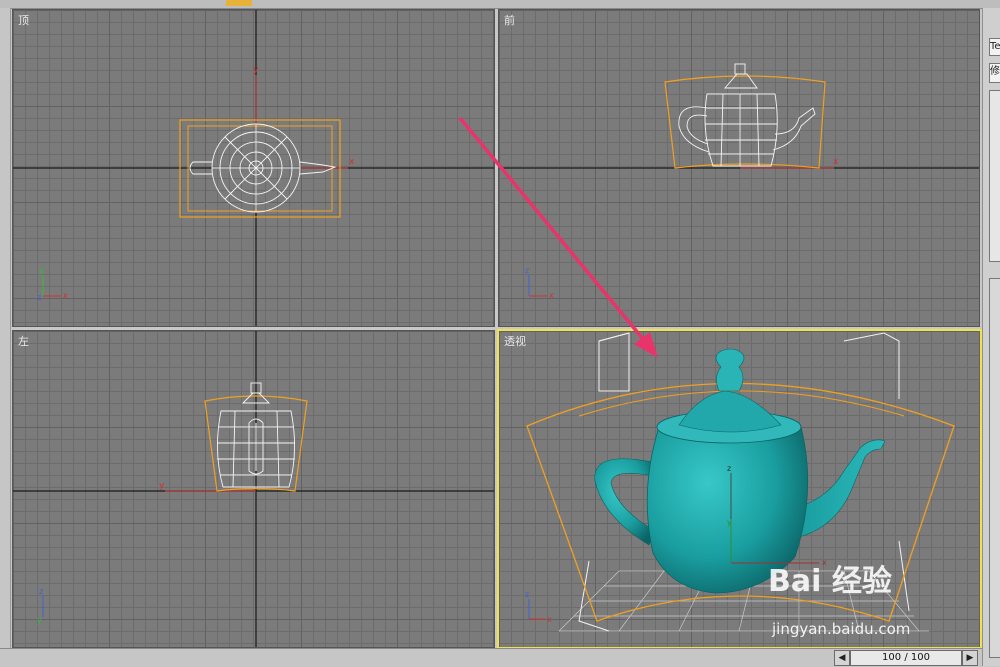 The image size is (1000, 667). Describe the element at coordinates (256, 70) in the screenshot. I see `top-y-axis-label: y` at that location.